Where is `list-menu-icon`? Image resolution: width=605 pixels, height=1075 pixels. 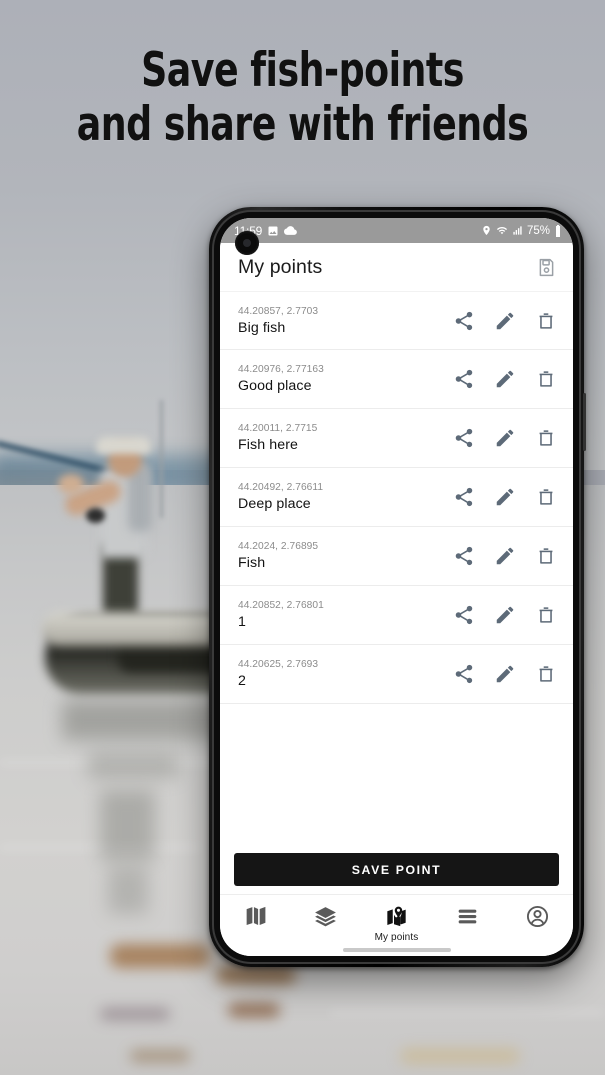
list-menu-icon is located at coordinates (467, 916).